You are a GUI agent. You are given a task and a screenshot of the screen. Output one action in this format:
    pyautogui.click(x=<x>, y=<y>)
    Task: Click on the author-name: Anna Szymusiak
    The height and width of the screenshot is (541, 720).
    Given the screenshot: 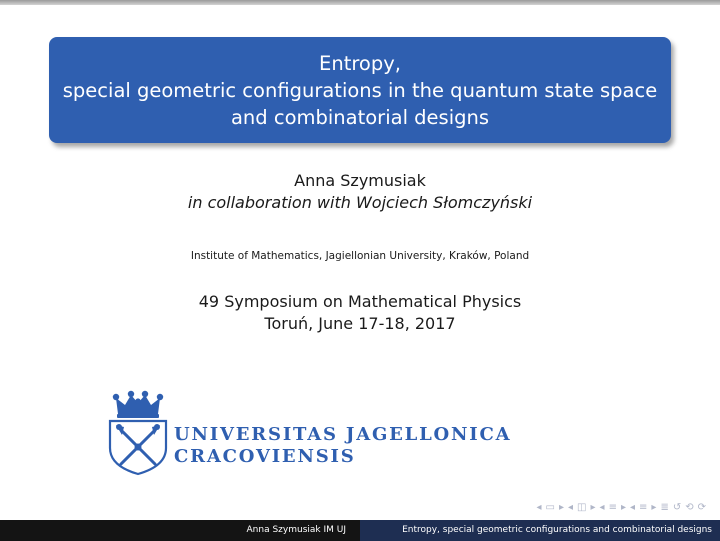 What is the action you would take?
    pyautogui.click(x=360, y=180)
    